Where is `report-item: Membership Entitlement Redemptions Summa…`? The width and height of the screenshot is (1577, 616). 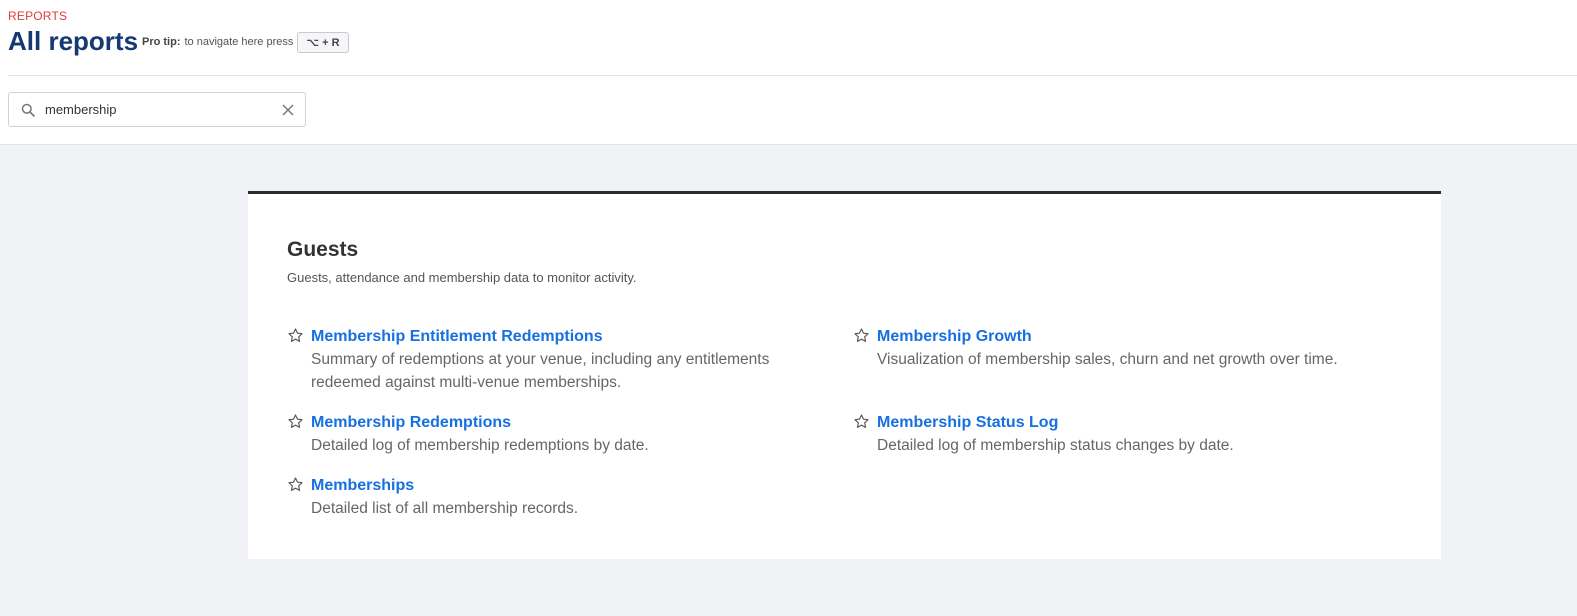
report-item: Membership Entitlement Redemptions Summa… is located at coordinates (547, 360).